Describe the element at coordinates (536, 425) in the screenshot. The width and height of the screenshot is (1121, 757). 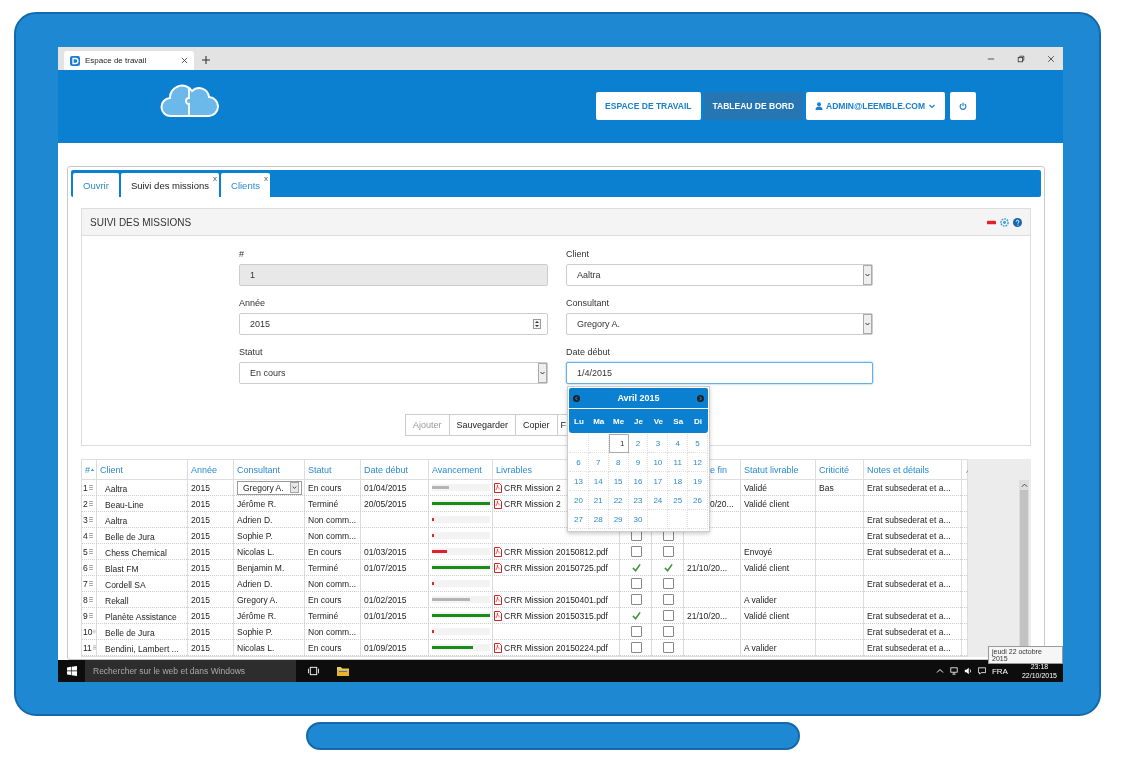
I see `action-button: Copier` at that location.